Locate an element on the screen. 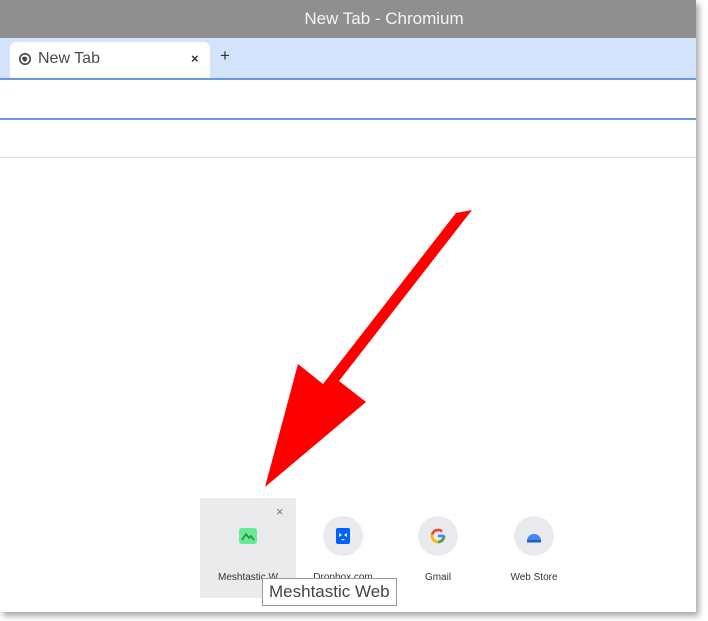 The width and height of the screenshot is (708, 621). tab-strip: New Tab × + is located at coordinates (348, 58).